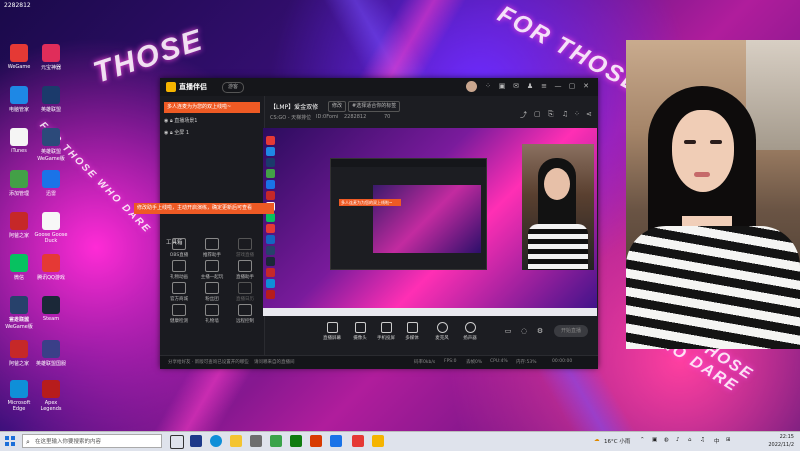 Image resolution: width=800 pixels, height=451 pixels. Describe the element at coordinates (702, 440) in the screenshot. I see `volume-icon: ♫` at that location.